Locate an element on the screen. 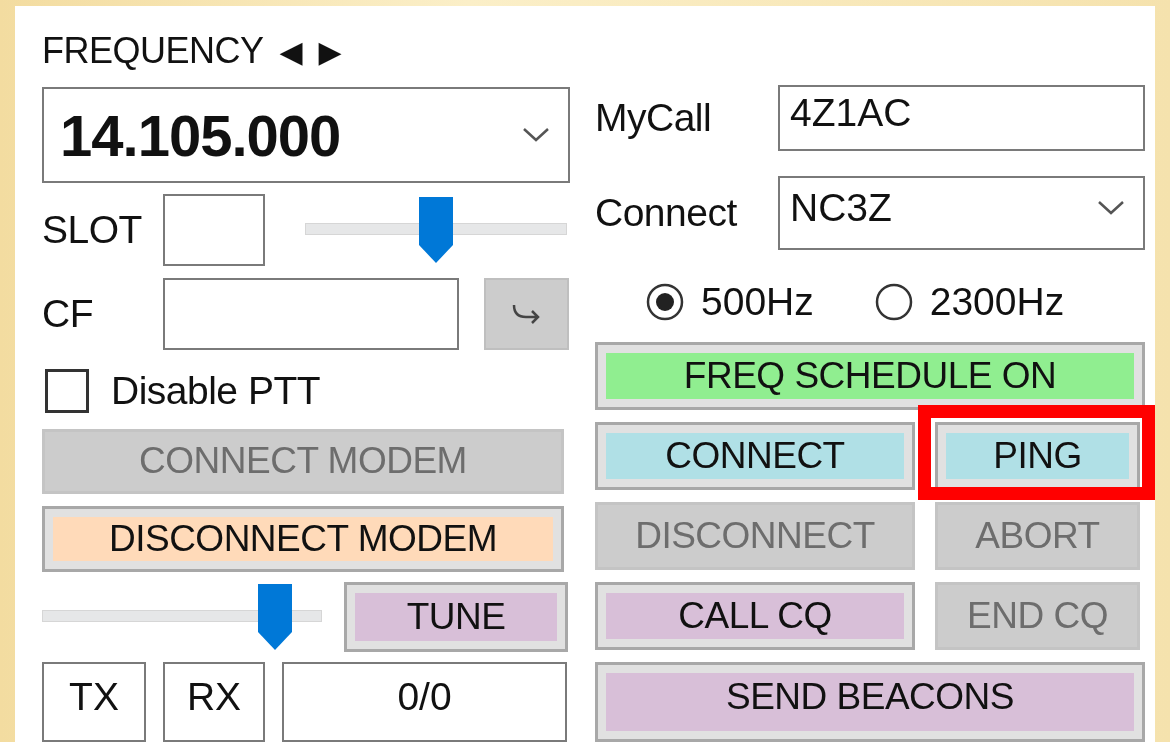 Image resolution: width=1170 pixels, height=742 pixels. button: CONNECT is located at coordinates (755, 456).